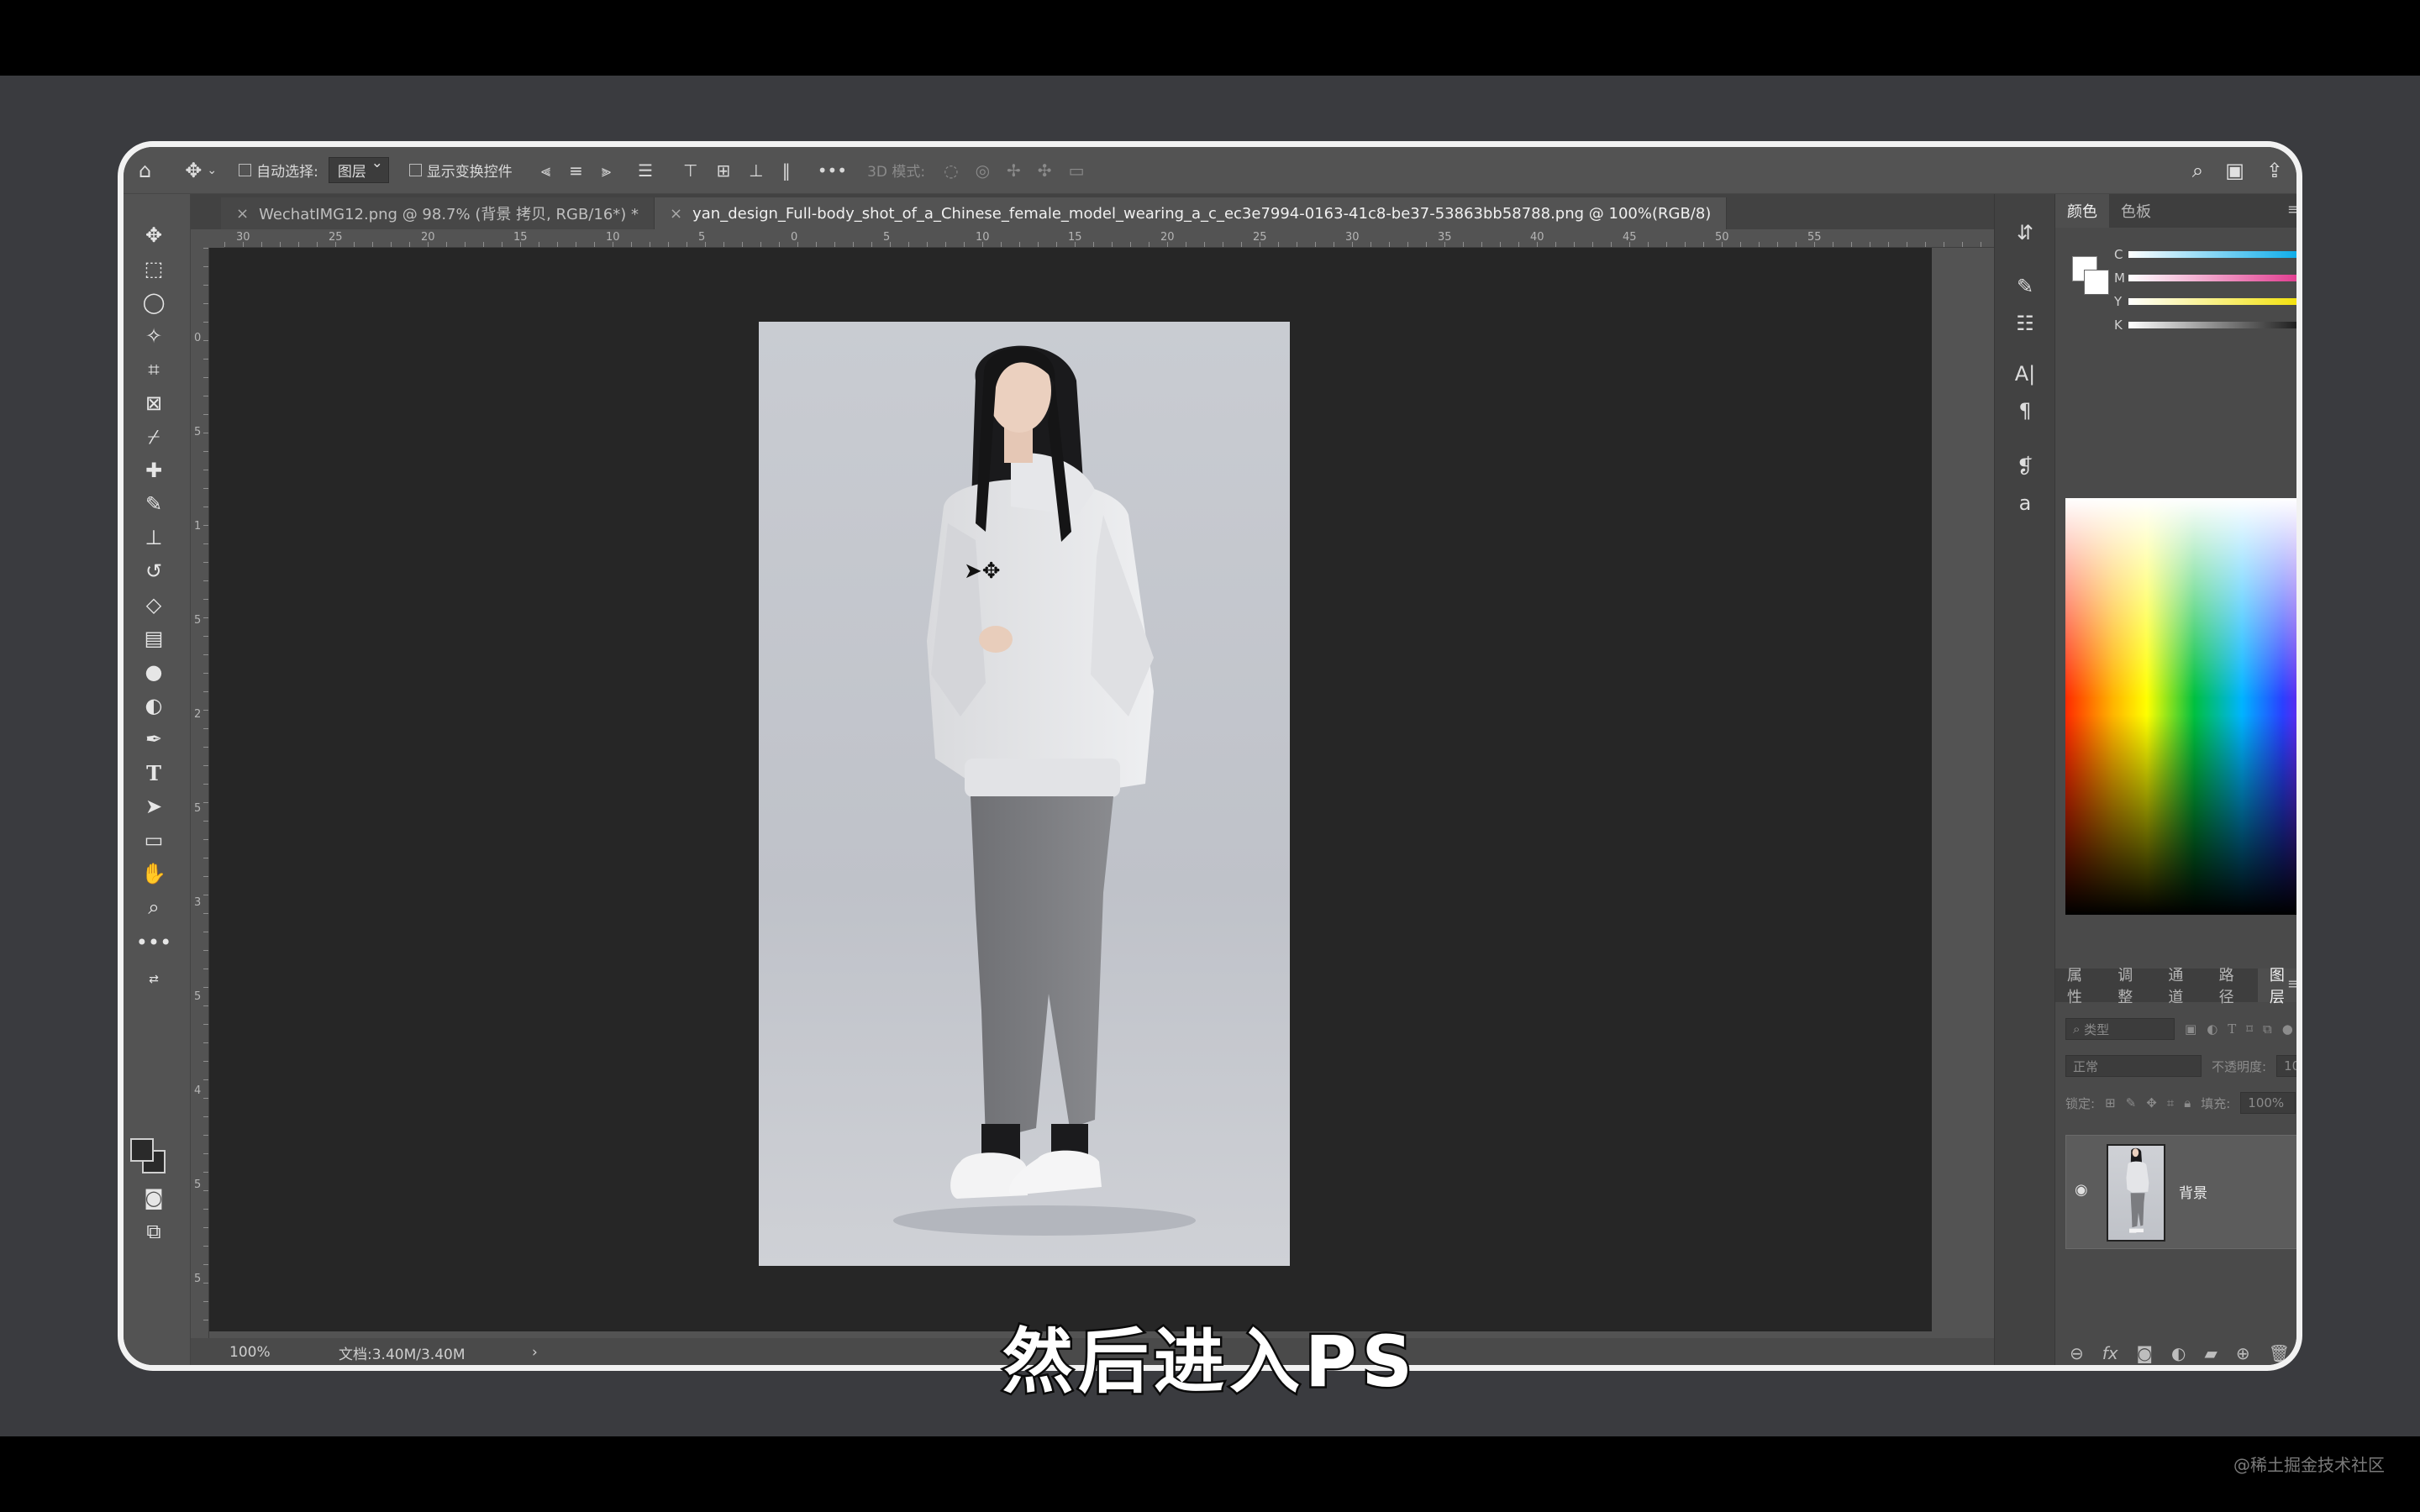 This screenshot has height=1512, width=2420. I want to click on quick-mask-icon: ◙, so click(153, 1198).